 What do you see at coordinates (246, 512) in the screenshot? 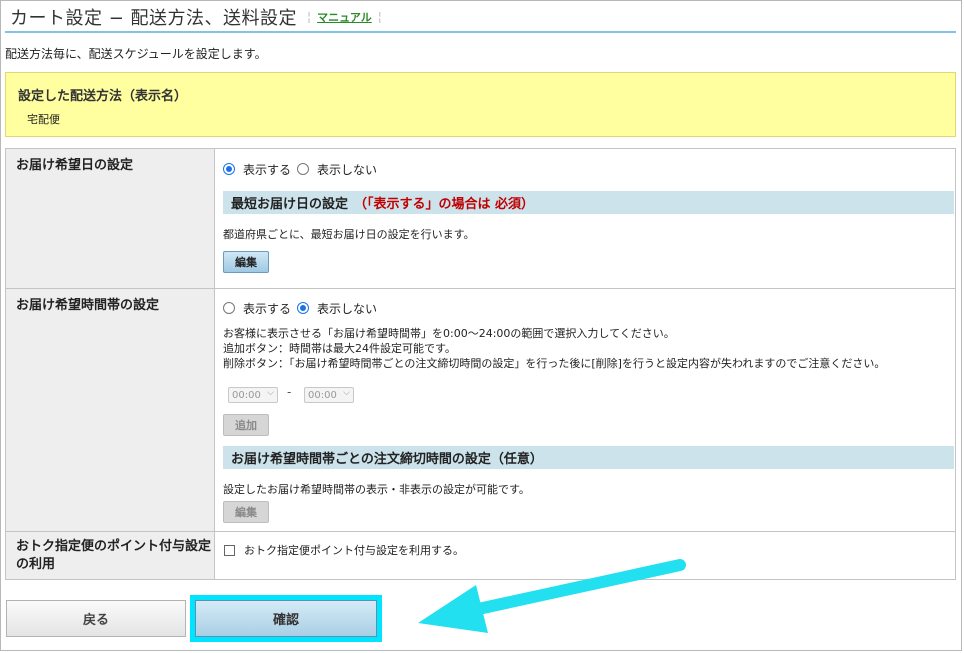
I see `cutoff-edit-button: 編集` at bounding box center [246, 512].